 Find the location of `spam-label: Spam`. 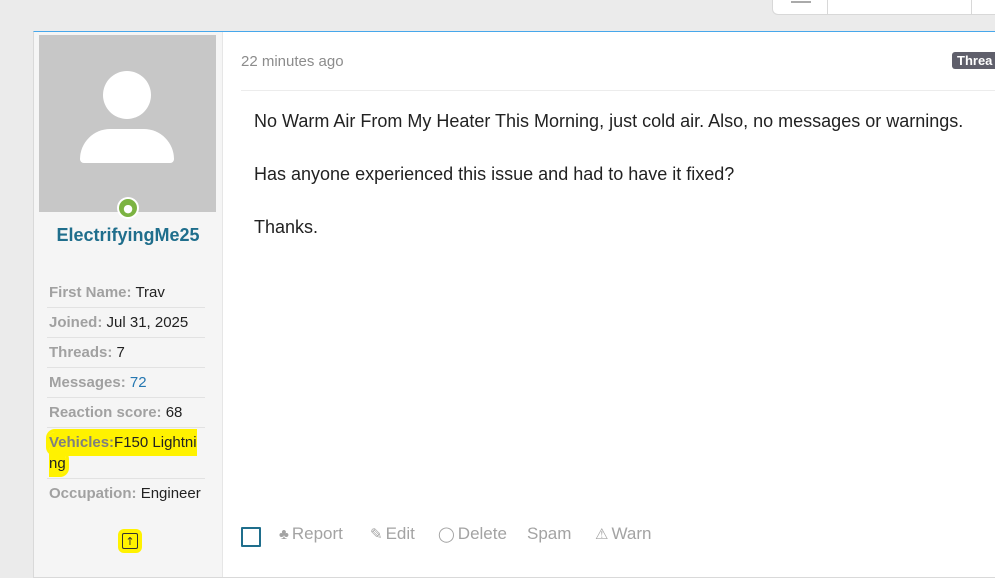

spam-label: Spam is located at coordinates (549, 533).